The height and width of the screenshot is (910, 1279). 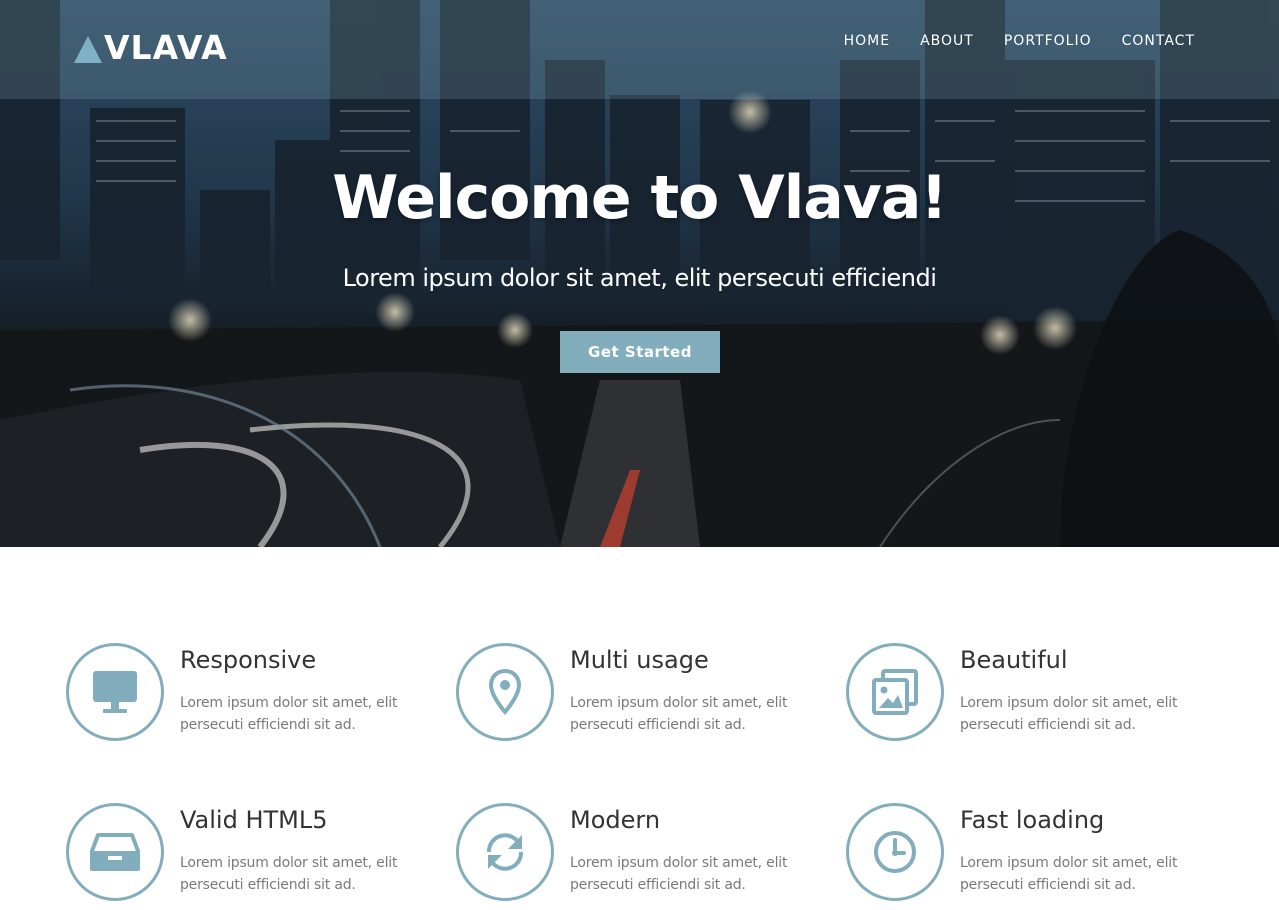 I want to click on nav-item-about: ABOUT, so click(x=947, y=41).